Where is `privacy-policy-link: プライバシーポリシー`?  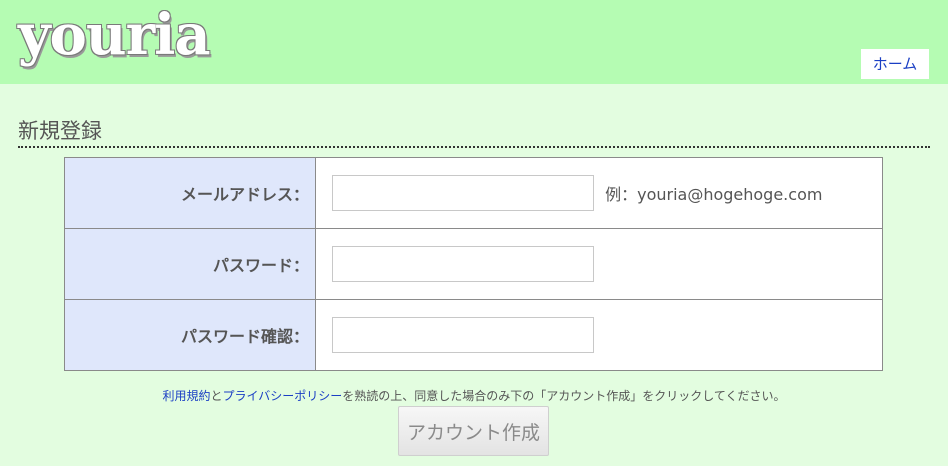 privacy-policy-link: プライバシーポリシー is located at coordinates (282, 396).